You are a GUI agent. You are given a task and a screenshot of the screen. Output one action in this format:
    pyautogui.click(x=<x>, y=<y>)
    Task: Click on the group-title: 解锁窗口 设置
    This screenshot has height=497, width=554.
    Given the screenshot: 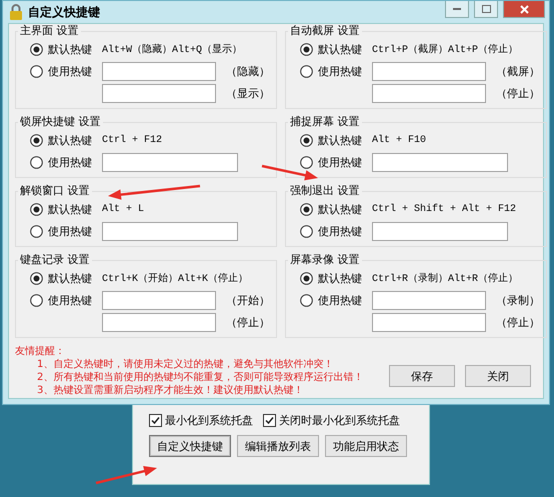 What is the action you would take?
    pyautogui.click(x=54, y=191)
    